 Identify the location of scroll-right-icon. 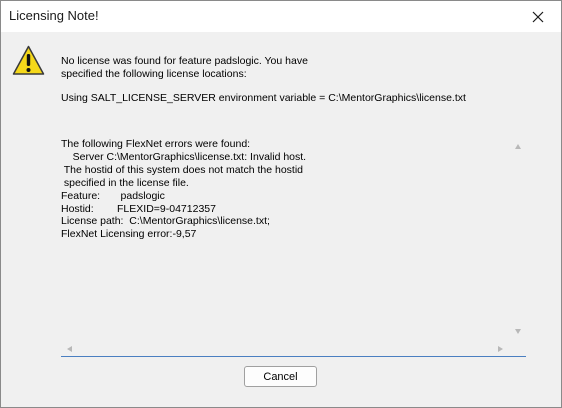
(500, 349).